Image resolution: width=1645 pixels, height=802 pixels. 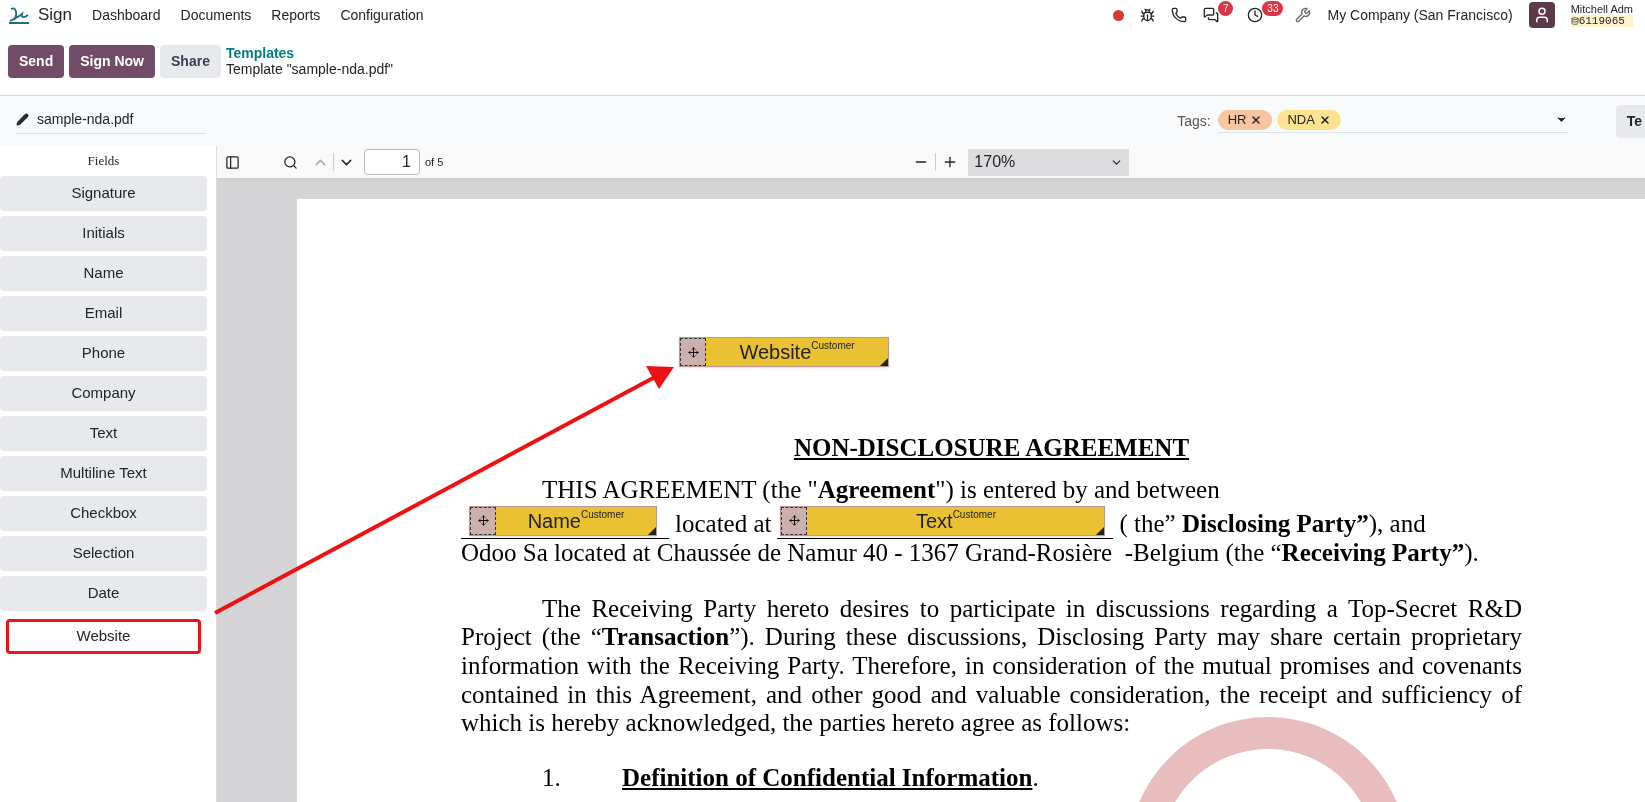 What do you see at coordinates (970, 553) in the screenshot?
I see `body-text: Odoo Sa located at Chaussée de Namur 40 - 1367 Grand-Rosière -Belgium (the “Receiving Party”).` at bounding box center [970, 553].